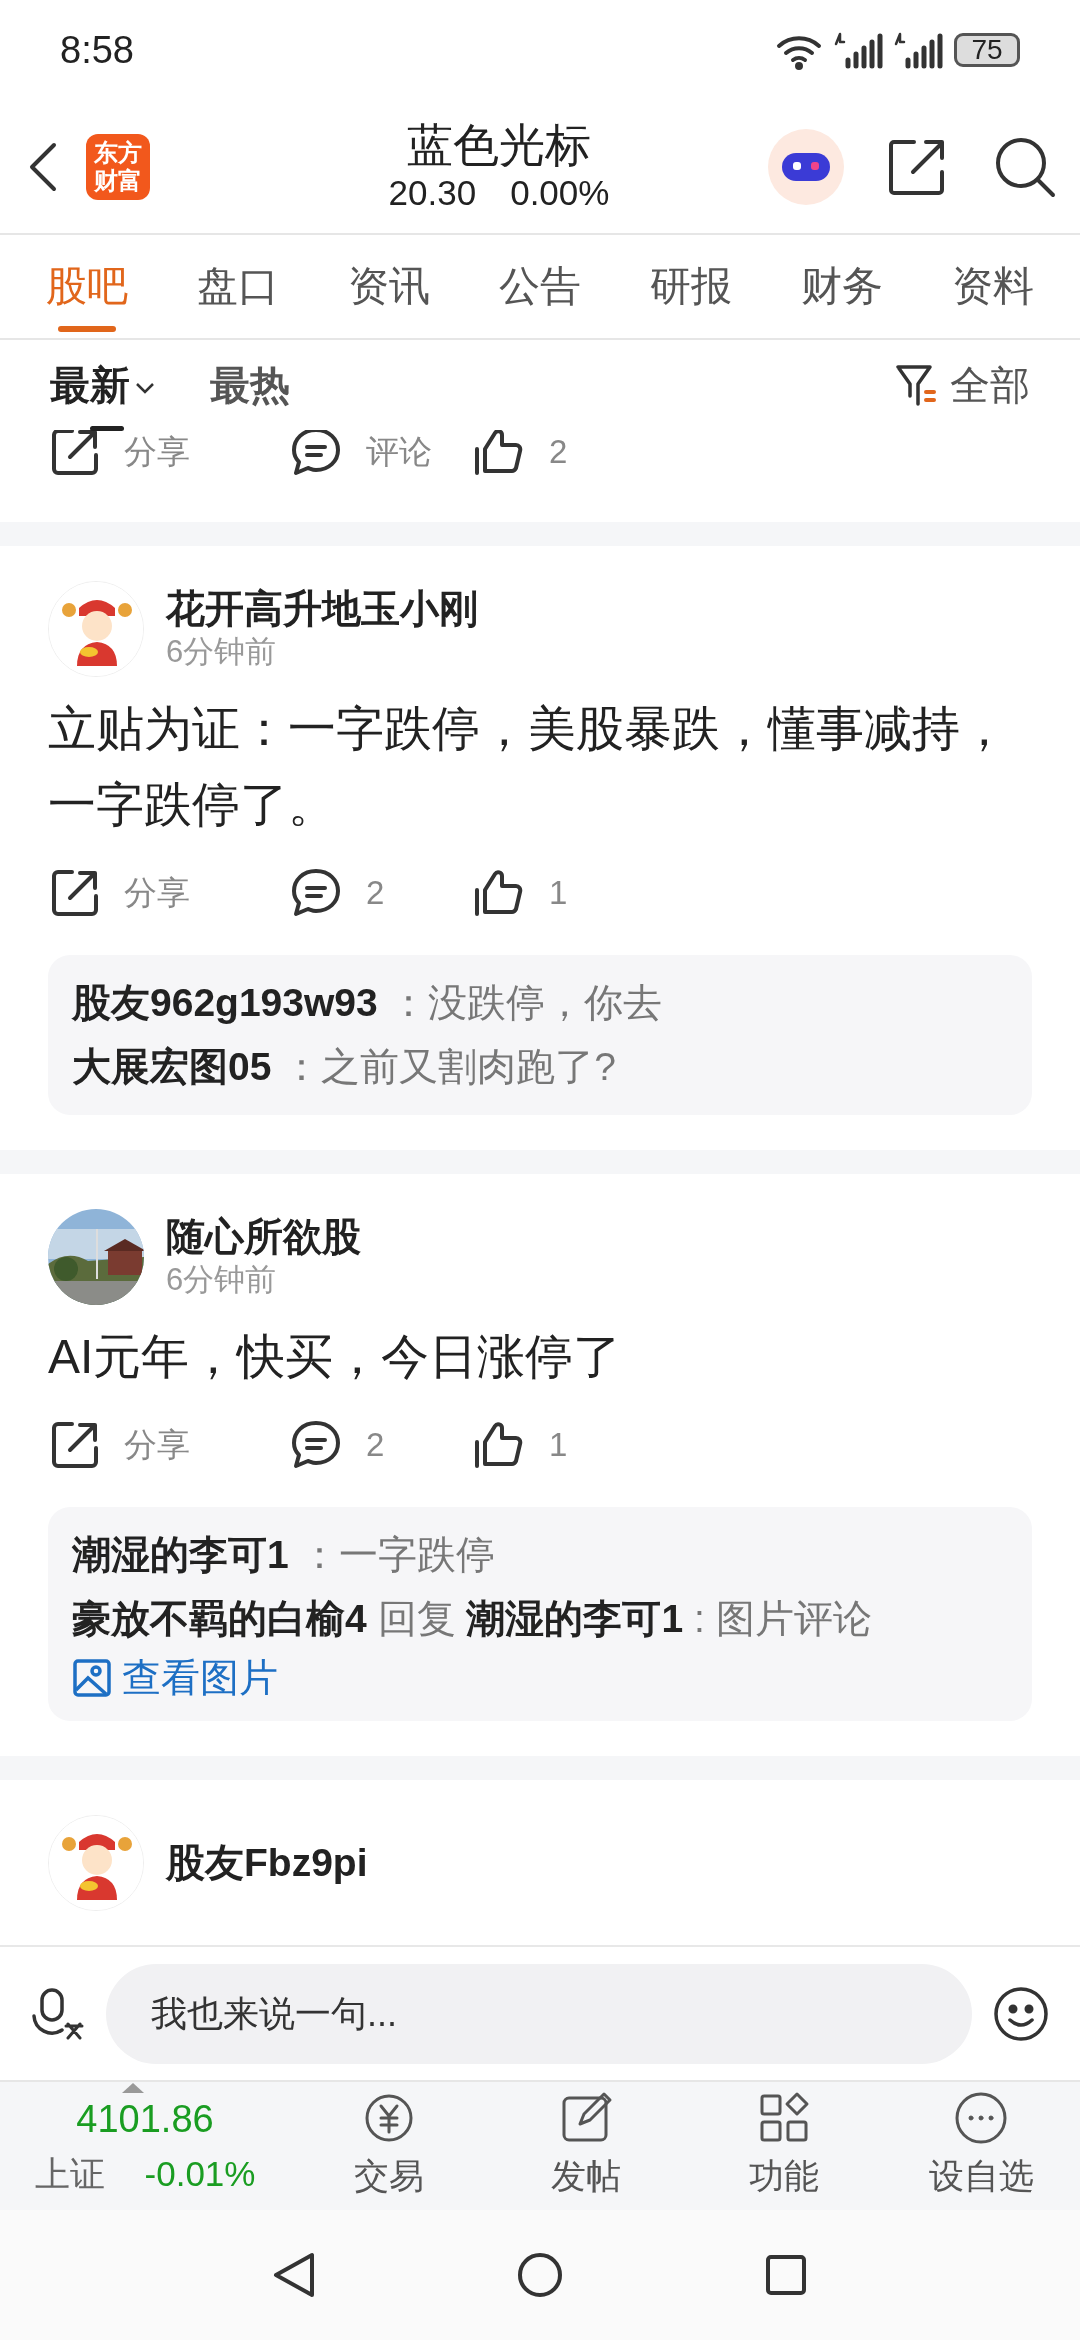 The image size is (1080, 2340). I want to click on tab: 盘口, so click(238, 286).